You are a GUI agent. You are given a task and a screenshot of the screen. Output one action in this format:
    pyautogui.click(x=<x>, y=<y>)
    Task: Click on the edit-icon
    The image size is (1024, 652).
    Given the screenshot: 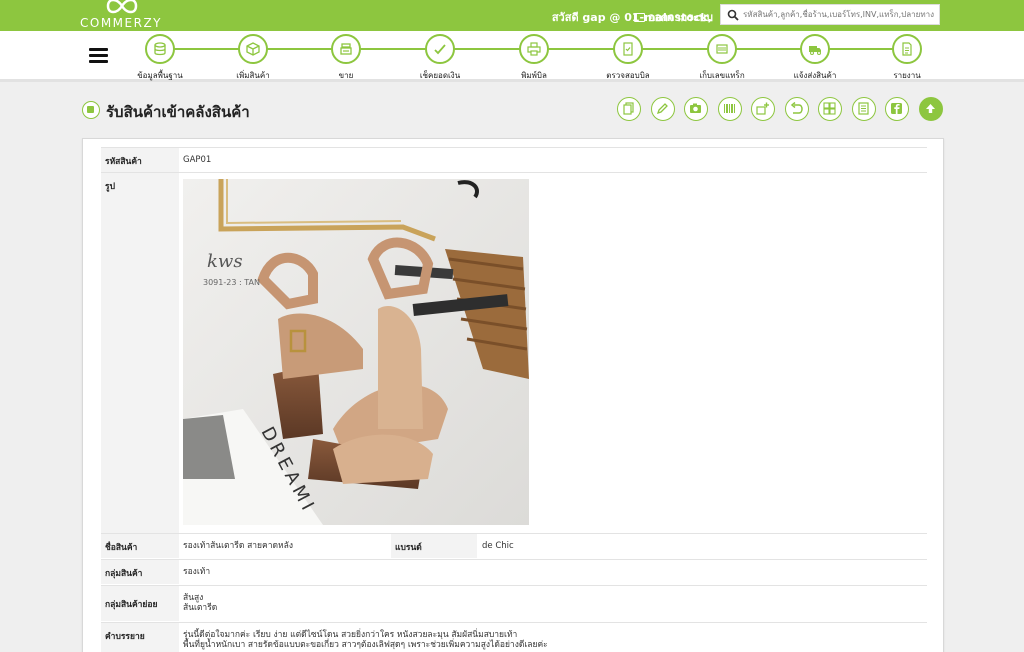 What is the action you would take?
    pyautogui.click(x=662, y=109)
    